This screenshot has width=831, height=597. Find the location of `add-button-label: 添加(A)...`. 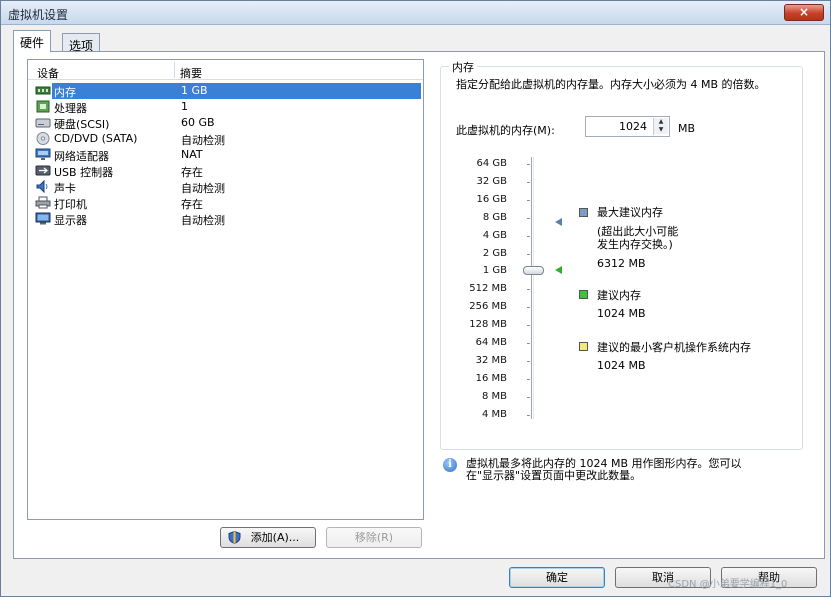

add-button-label: 添加(A)... is located at coordinates (275, 537).